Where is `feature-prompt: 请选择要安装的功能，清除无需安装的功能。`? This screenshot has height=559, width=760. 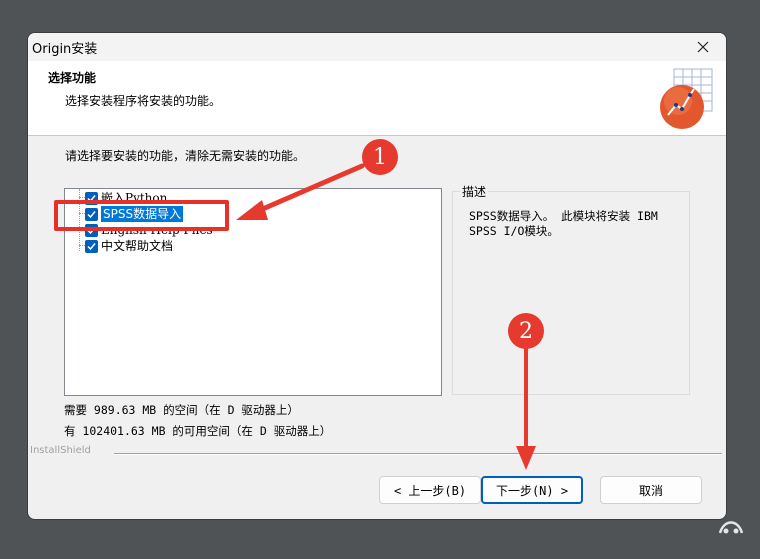 feature-prompt: 请选择要安装的功能，清除无需安装的功能。 is located at coordinates (185, 156).